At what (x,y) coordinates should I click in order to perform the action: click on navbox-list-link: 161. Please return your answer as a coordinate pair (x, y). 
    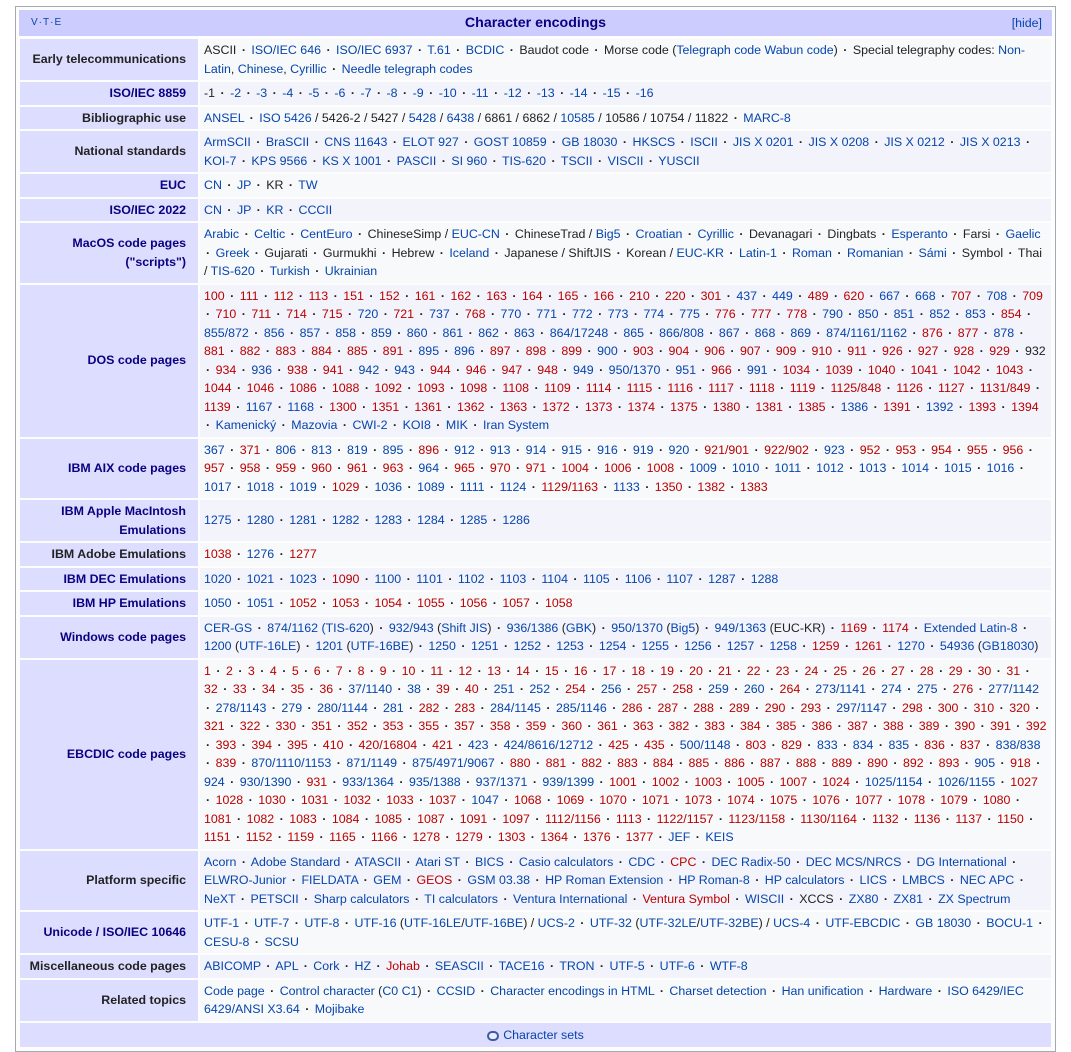
    Looking at the image, I should click on (425, 296).